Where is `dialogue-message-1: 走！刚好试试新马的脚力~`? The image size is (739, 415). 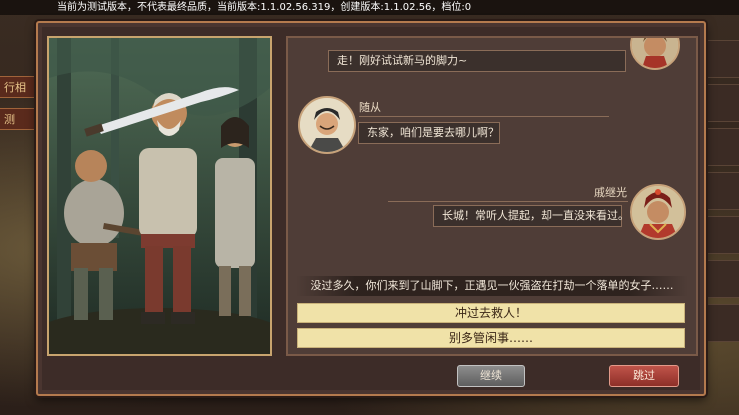
dialogue-message-1: 走！刚好试试新马的脚力~ is located at coordinates (477, 61).